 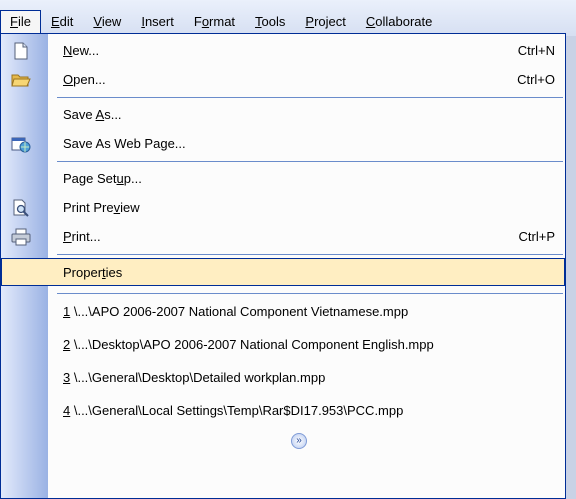 What do you see at coordinates (283, 207) in the screenshot?
I see `menu-item-print-preview: Print Preview` at bounding box center [283, 207].